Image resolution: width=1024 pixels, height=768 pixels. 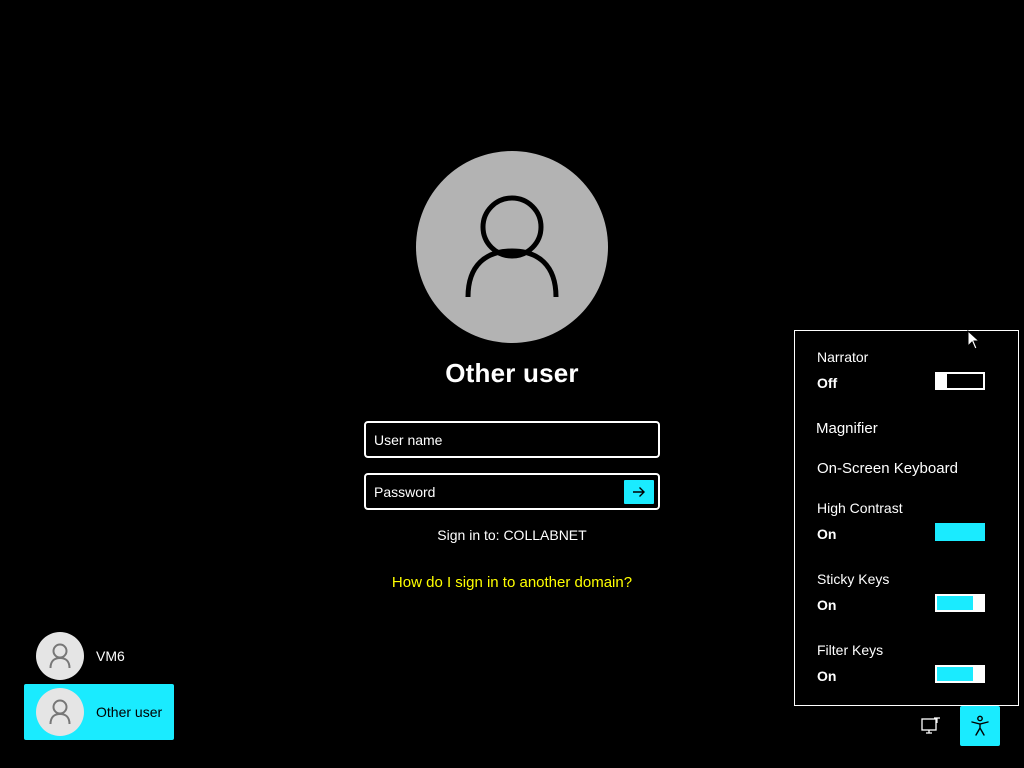 What do you see at coordinates (512, 535) in the screenshot?
I see `sign-in-domain-text: Sign in to: COLLABNET` at bounding box center [512, 535].